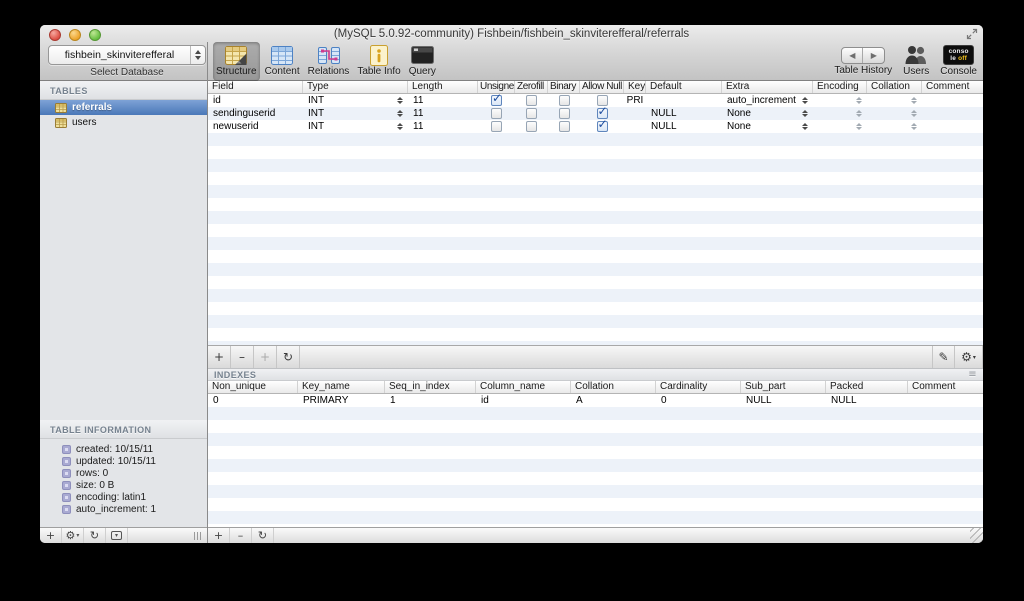  What do you see at coordinates (75, 35) in the screenshot?
I see `minimize-window-icon` at bounding box center [75, 35].